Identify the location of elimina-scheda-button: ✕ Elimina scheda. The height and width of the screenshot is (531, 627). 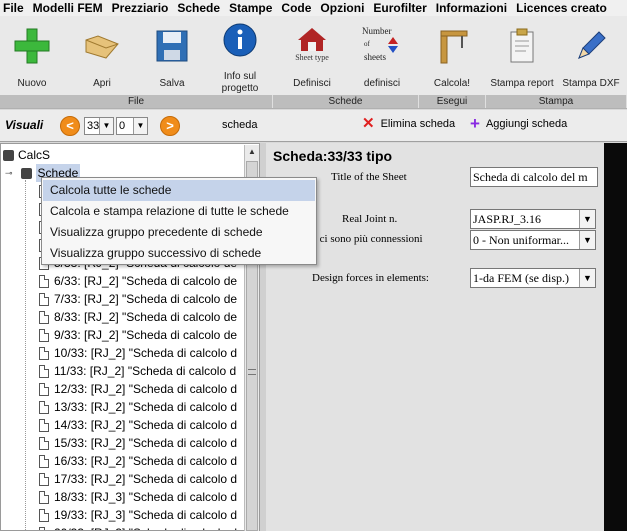
(409, 123).